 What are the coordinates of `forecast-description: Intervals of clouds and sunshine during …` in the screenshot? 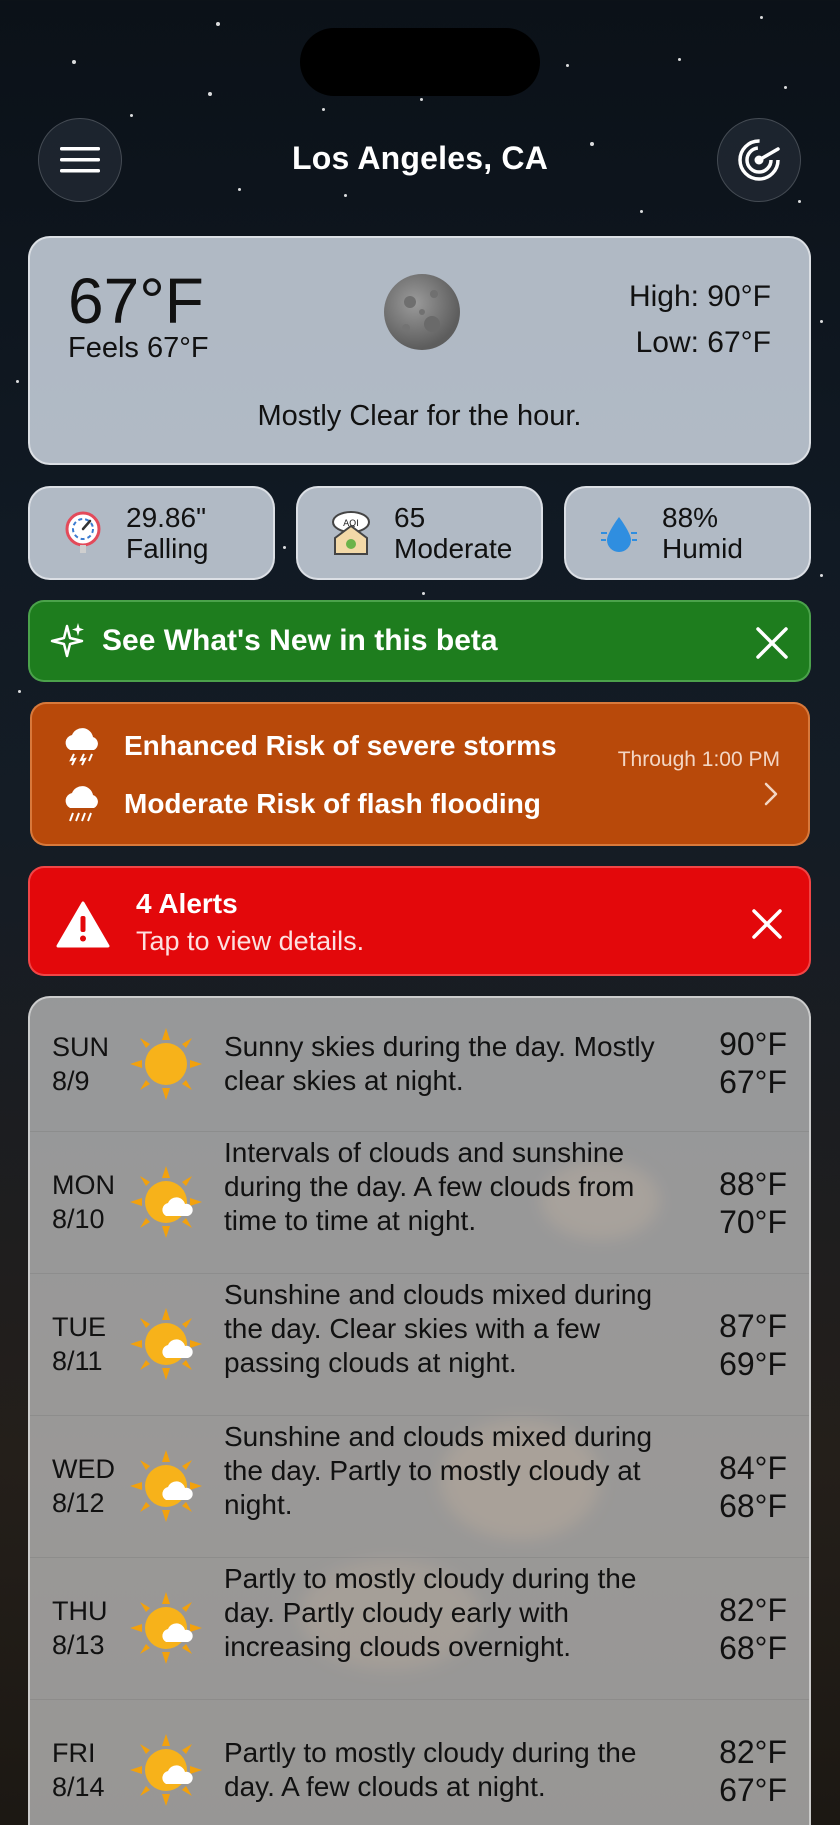 It's located at (429, 1186).